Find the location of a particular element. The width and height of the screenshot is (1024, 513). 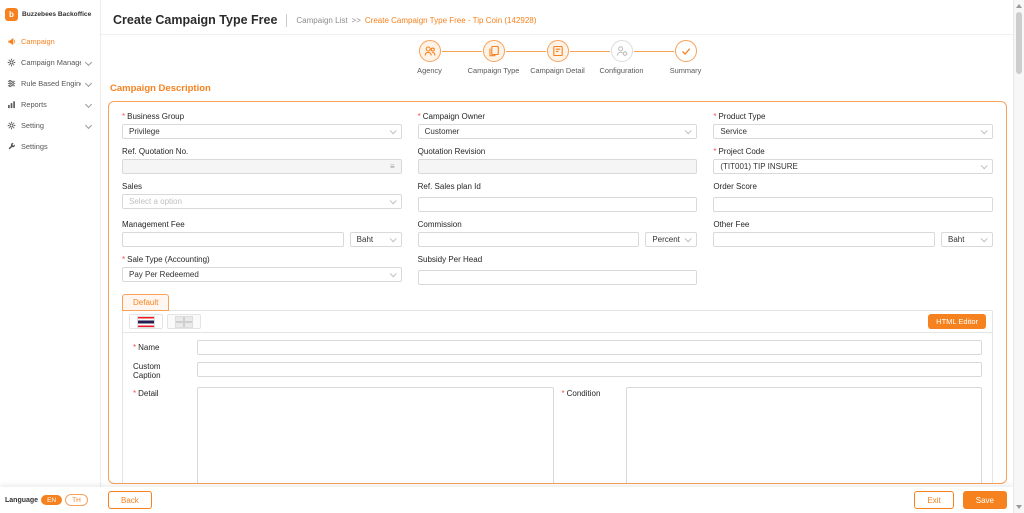

subsidy-per-head-input is located at coordinates (557, 277).